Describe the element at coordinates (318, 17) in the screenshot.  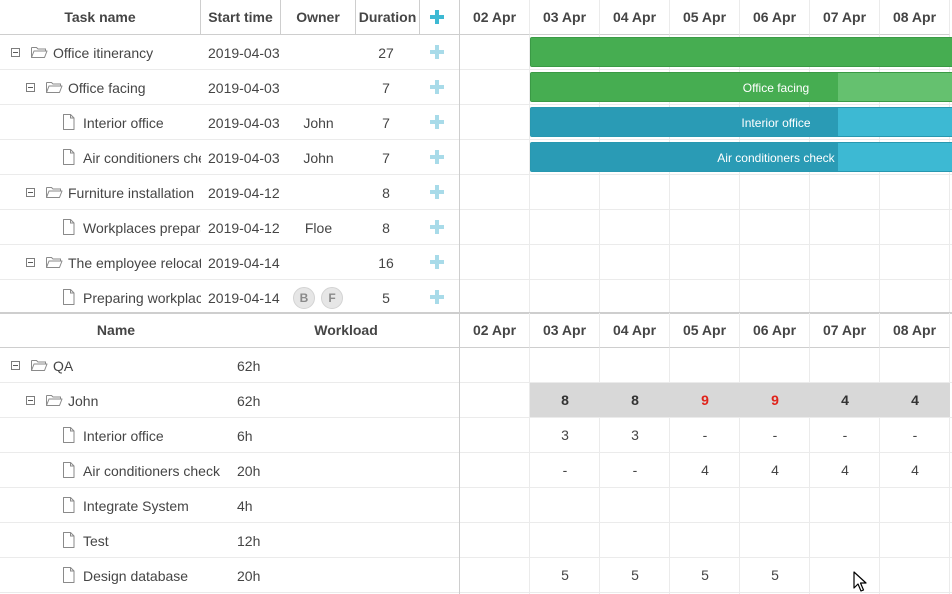
I see `column-header-owner: Owner` at that location.